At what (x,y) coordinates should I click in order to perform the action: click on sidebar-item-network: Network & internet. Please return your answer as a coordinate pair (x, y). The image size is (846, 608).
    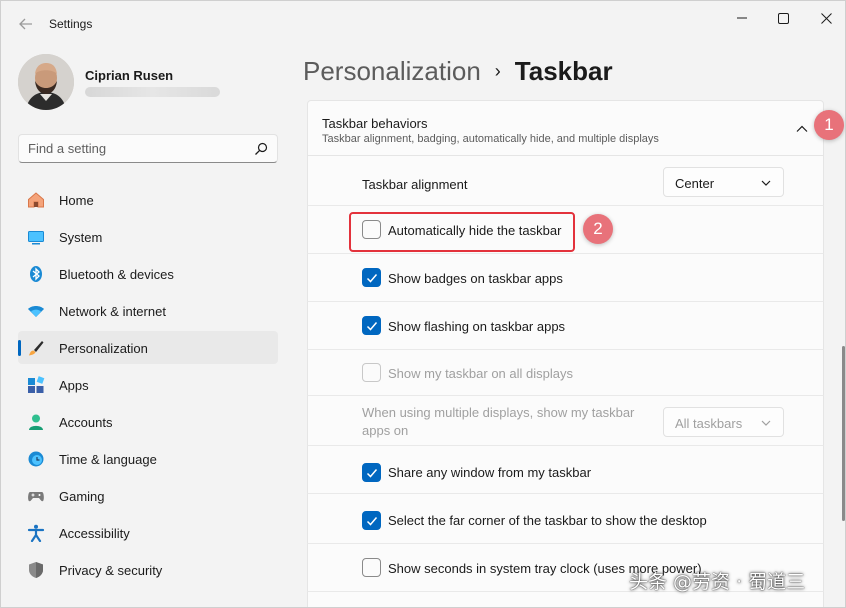
    Looking at the image, I should click on (148, 310).